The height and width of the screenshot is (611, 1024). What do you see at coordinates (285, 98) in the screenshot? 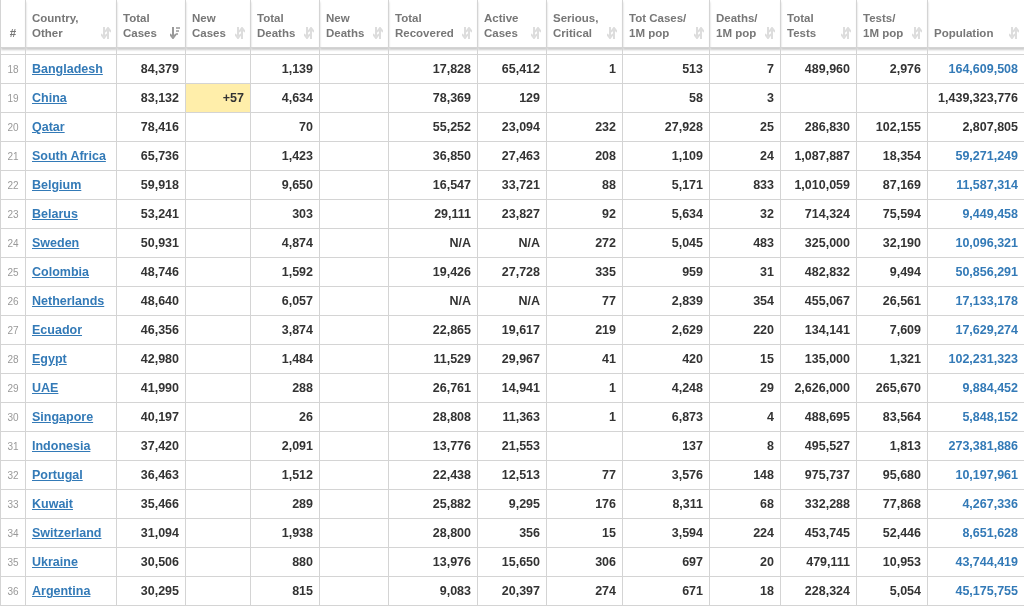
I see `table-cell: 4,634` at bounding box center [285, 98].